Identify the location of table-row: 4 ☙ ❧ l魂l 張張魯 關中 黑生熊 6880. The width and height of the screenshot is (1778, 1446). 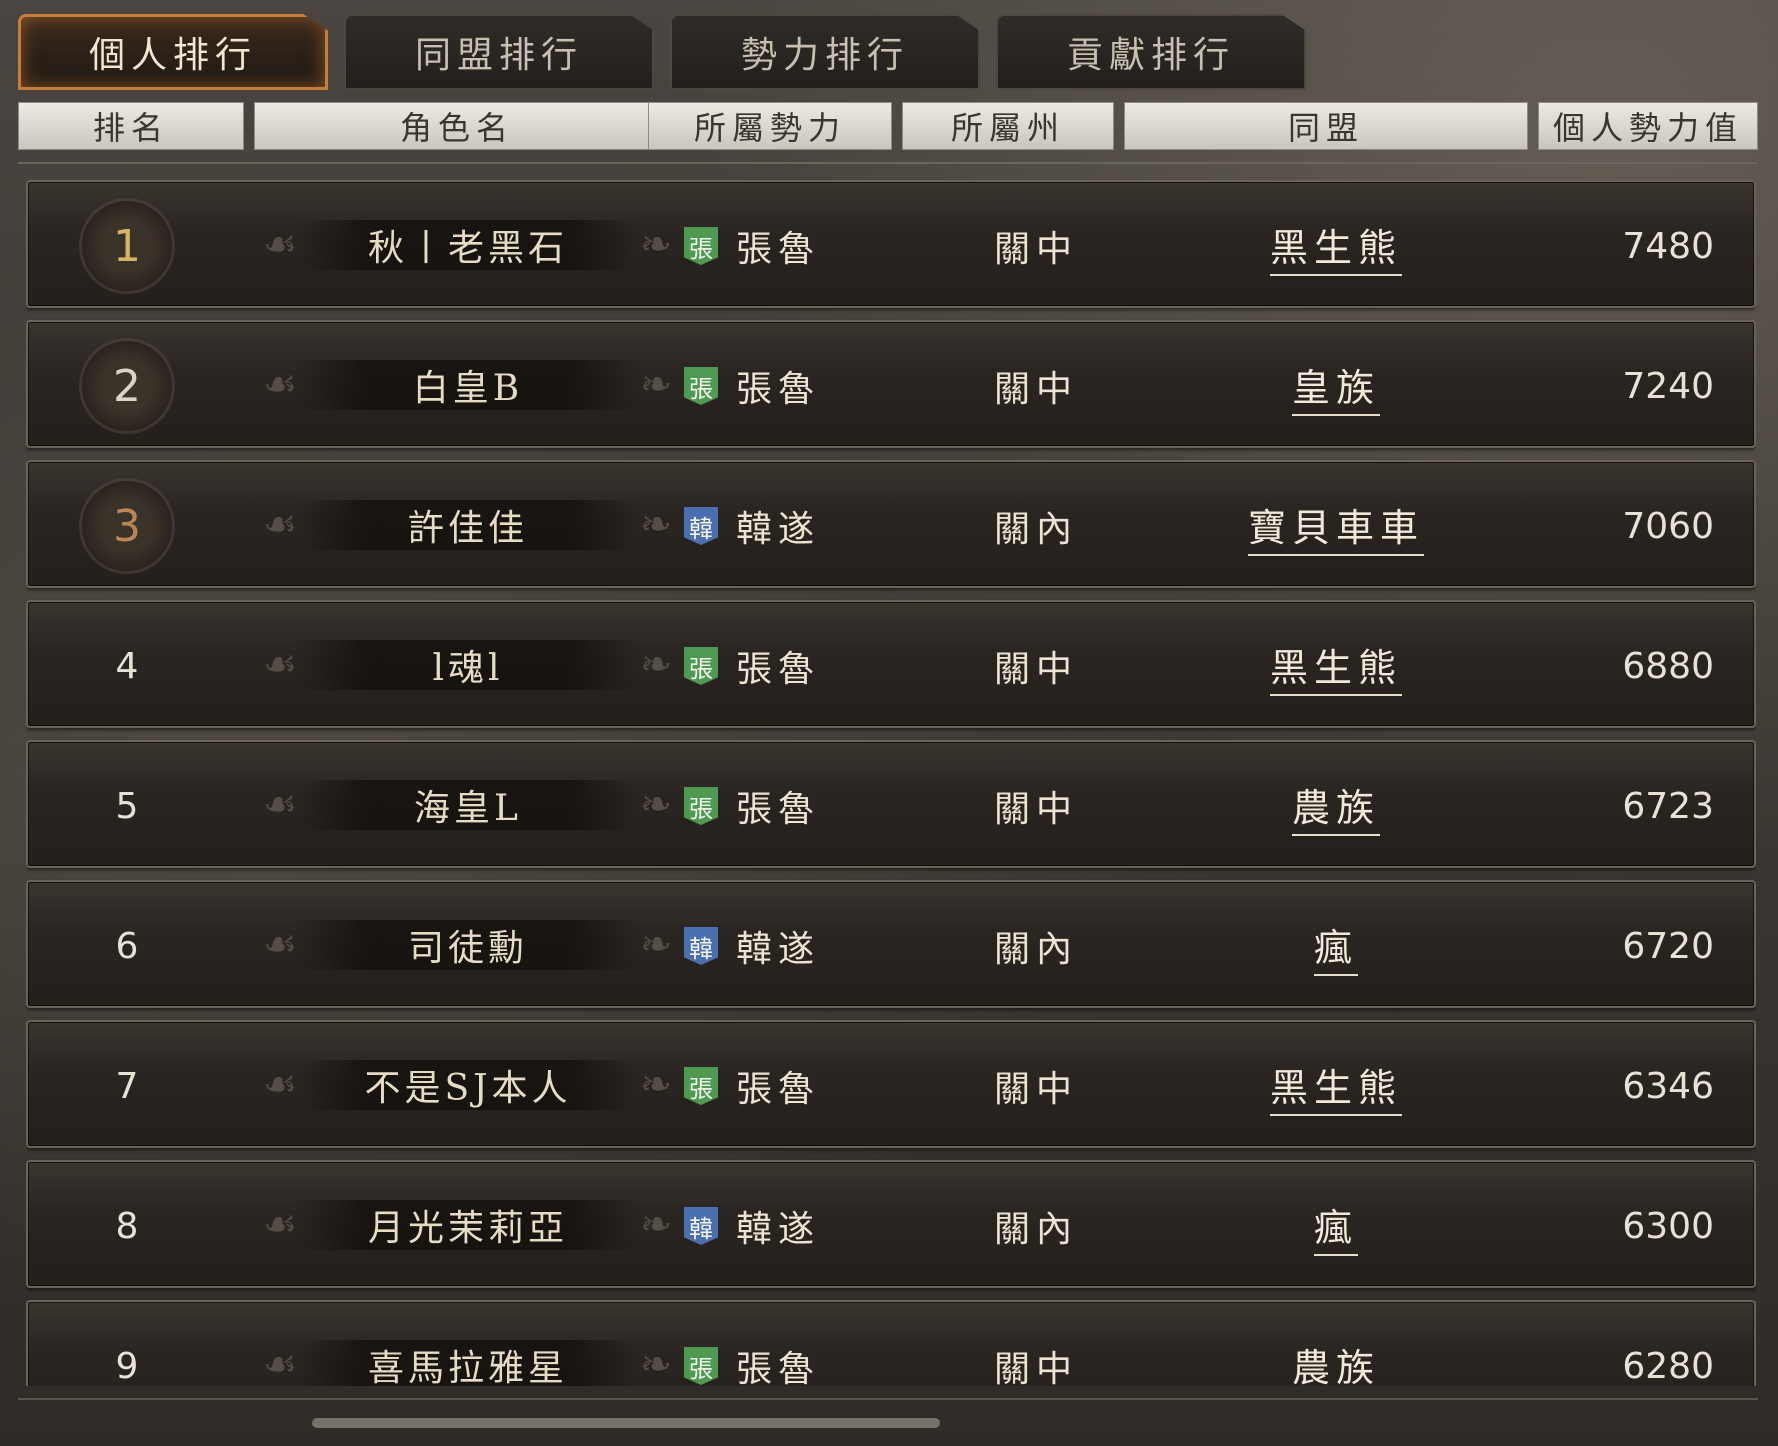
(891, 664).